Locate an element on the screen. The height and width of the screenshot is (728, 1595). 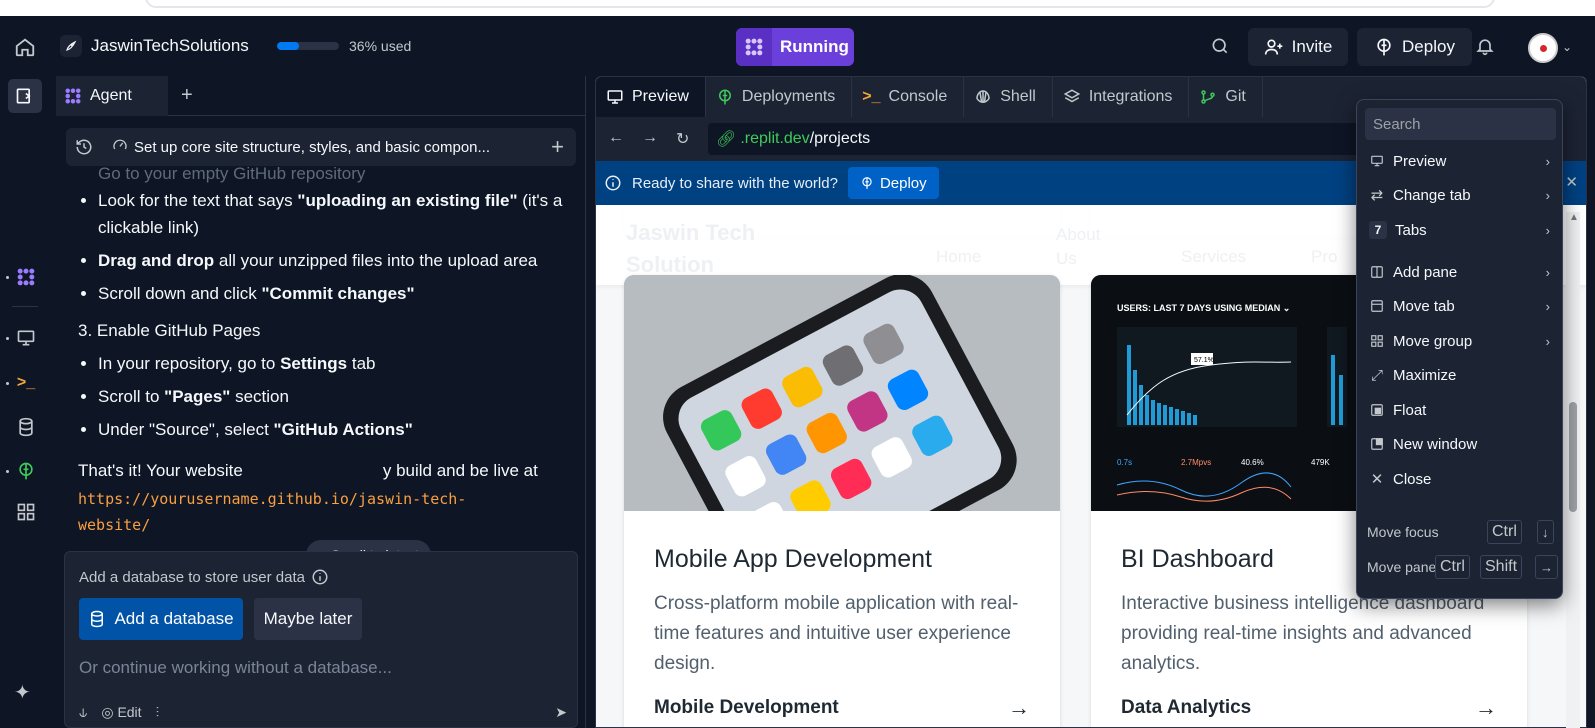
menu-item-preview: Preview › is located at coordinates (1460, 161).